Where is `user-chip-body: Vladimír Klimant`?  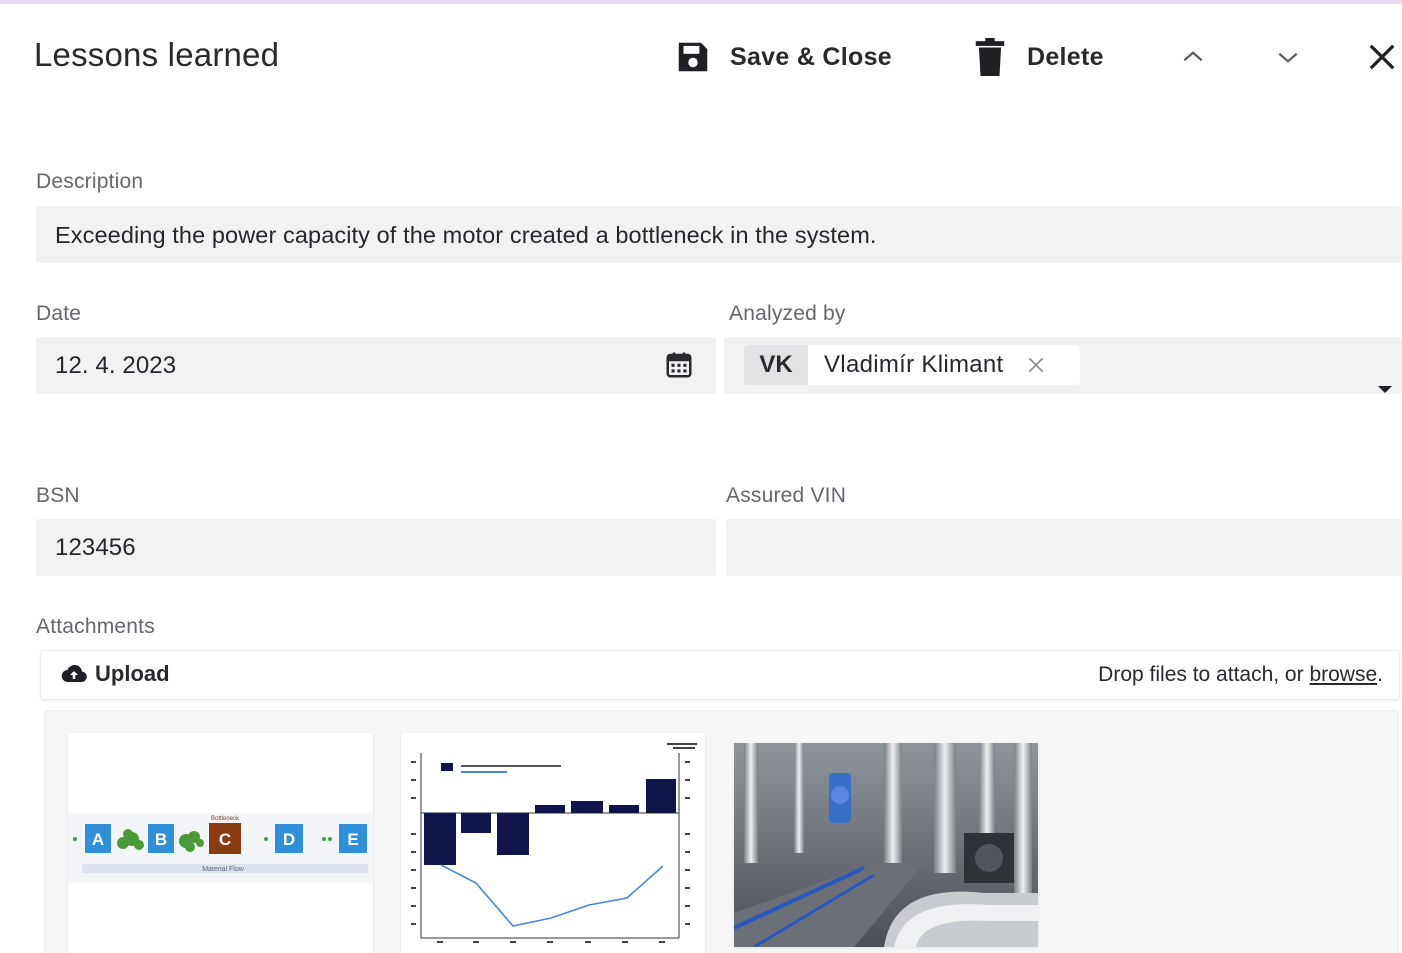
user-chip-body: Vladimír Klimant is located at coordinates (944, 365).